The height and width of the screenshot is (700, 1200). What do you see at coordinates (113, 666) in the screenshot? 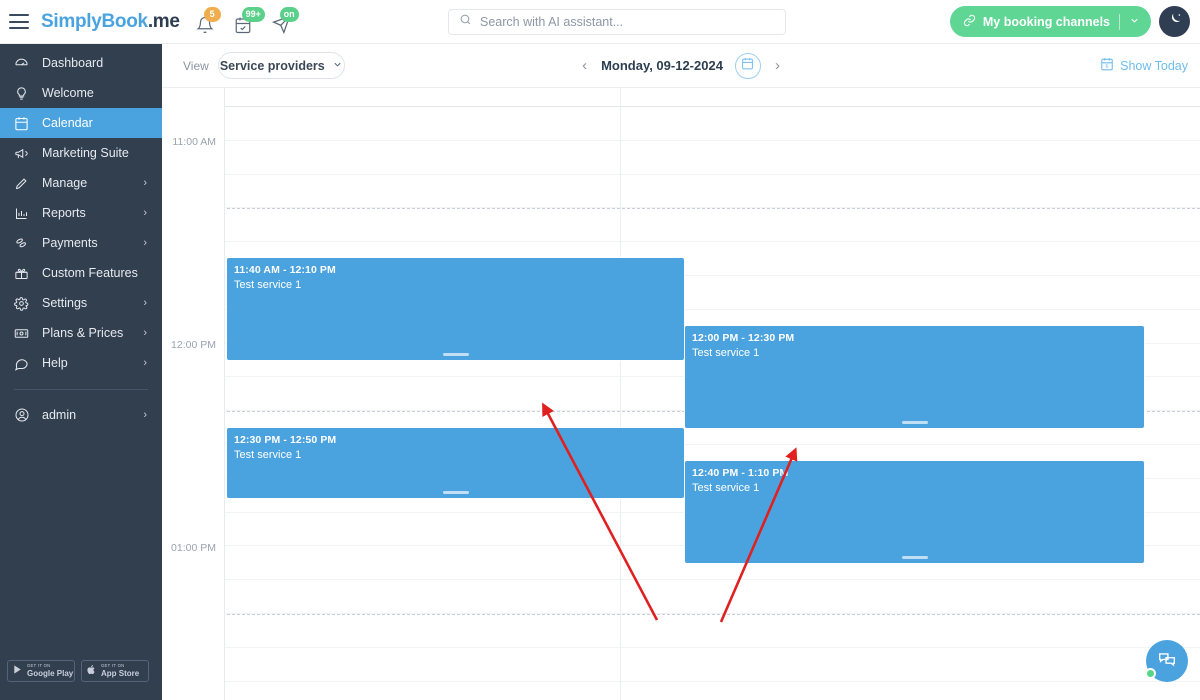
I see `store-tagline: GET IT ON` at bounding box center [113, 666].